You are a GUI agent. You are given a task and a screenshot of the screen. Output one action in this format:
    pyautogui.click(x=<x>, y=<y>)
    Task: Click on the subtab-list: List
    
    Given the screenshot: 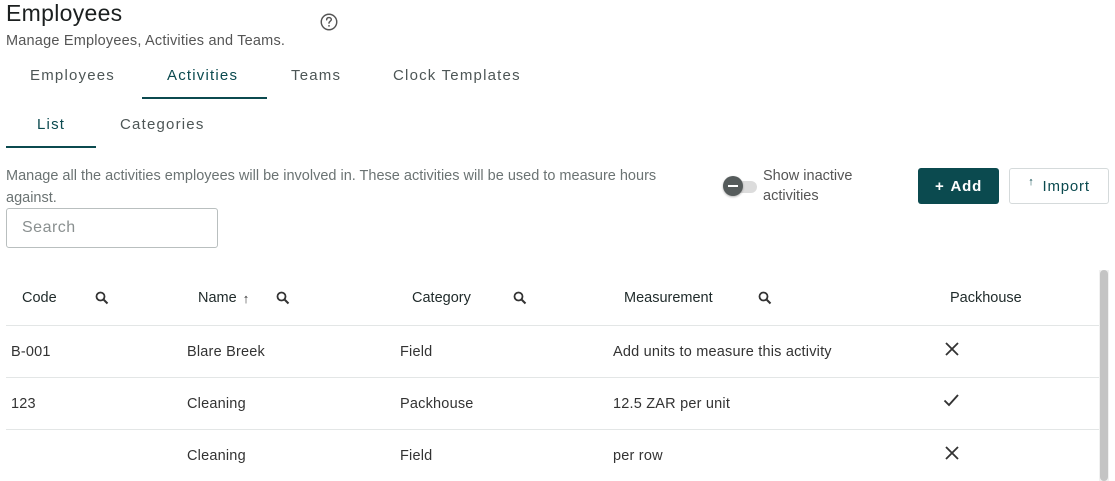 What is the action you would take?
    pyautogui.click(x=51, y=124)
    